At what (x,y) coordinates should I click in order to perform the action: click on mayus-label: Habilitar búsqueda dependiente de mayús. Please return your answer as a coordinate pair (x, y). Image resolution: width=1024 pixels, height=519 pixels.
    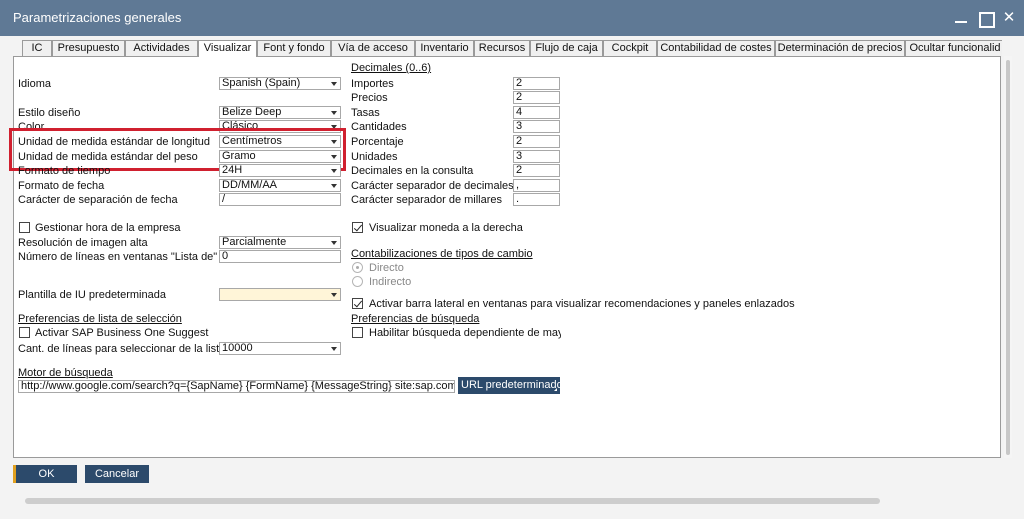
    Looking at the image, I should click on (465, 333).